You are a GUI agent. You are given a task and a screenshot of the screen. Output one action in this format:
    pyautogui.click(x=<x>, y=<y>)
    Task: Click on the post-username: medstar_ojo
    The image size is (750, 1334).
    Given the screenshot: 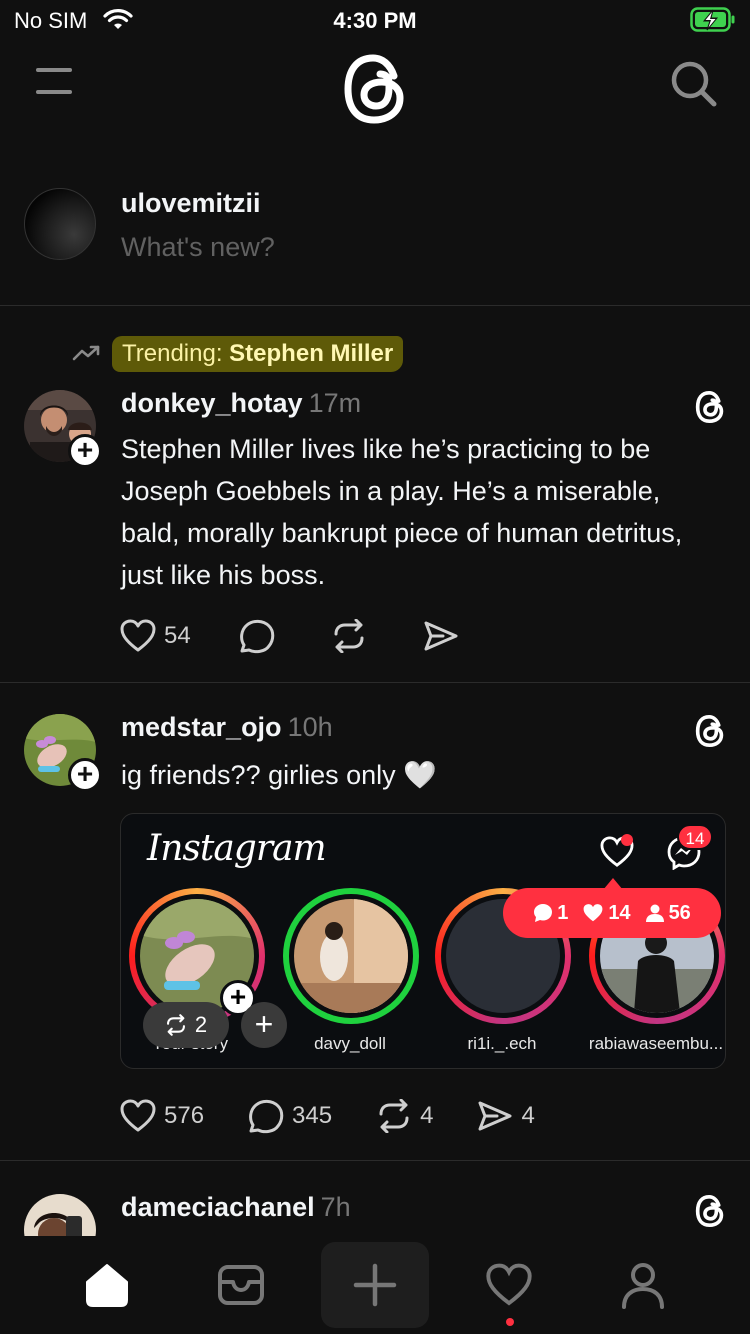 What is the action you would take?
    pyautogui.click(x=201, y=727)
    